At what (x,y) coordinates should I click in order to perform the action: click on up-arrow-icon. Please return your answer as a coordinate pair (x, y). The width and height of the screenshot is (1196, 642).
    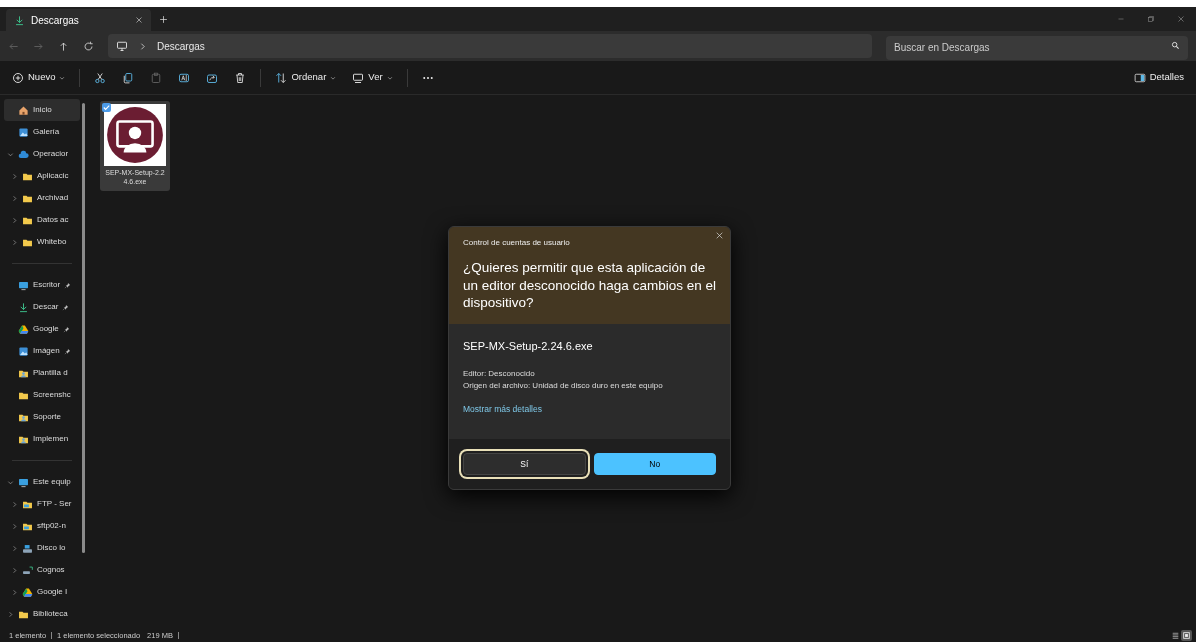
    Looking at the image, I should click on (63, 46).